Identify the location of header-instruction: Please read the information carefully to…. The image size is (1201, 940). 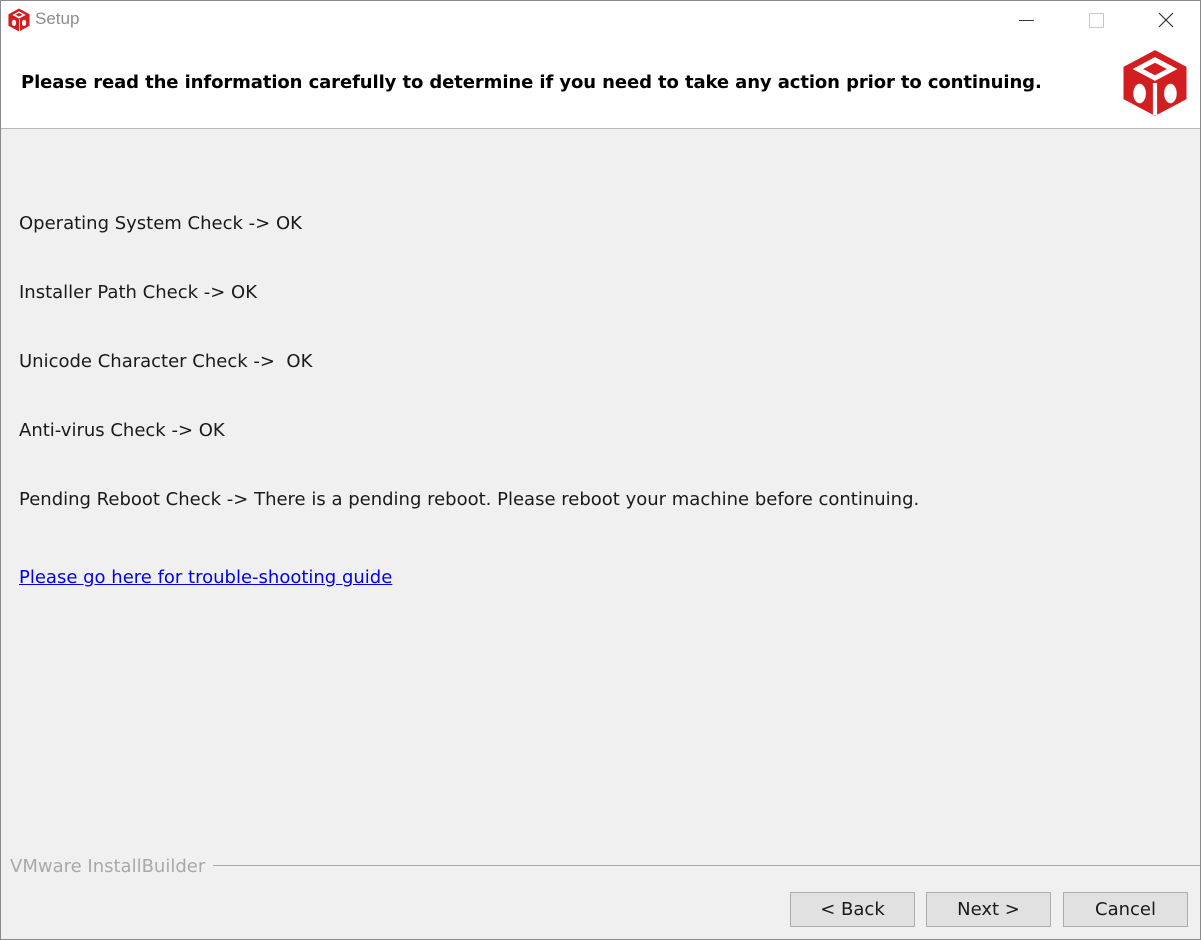
(531, 82).